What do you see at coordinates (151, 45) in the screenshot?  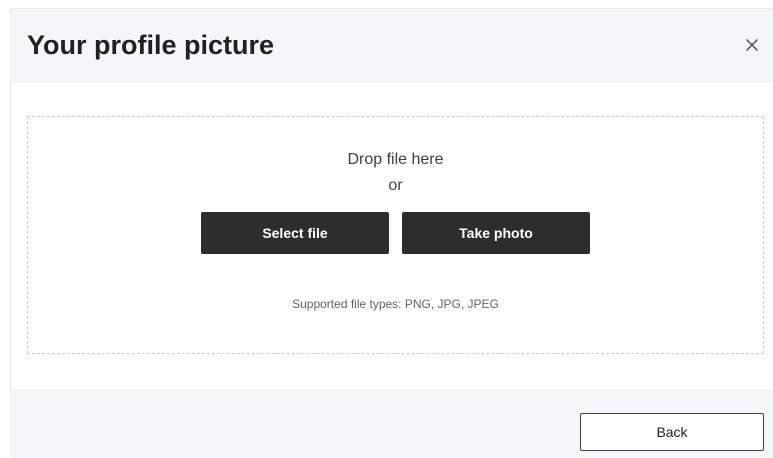 I see `dialog-title: Your profile picture` at bounding box center [151, 45].